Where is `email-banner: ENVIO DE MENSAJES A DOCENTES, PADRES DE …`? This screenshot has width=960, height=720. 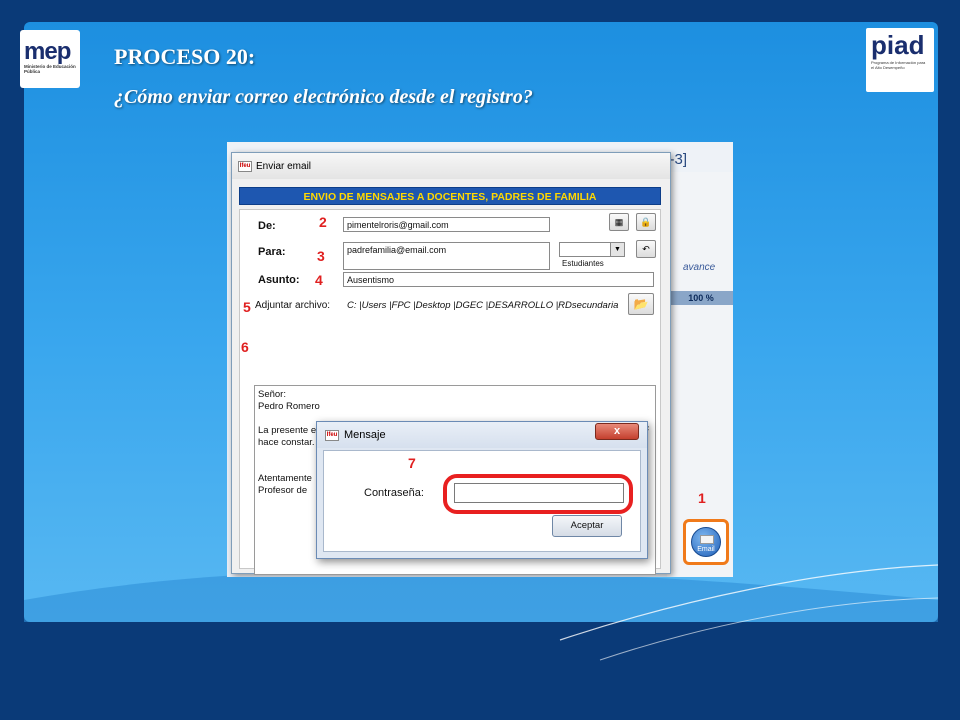 email-banner: ENVIO DE MENSAJES A DOCENTES, PADRES DE … is located at coordinates (450, 196).